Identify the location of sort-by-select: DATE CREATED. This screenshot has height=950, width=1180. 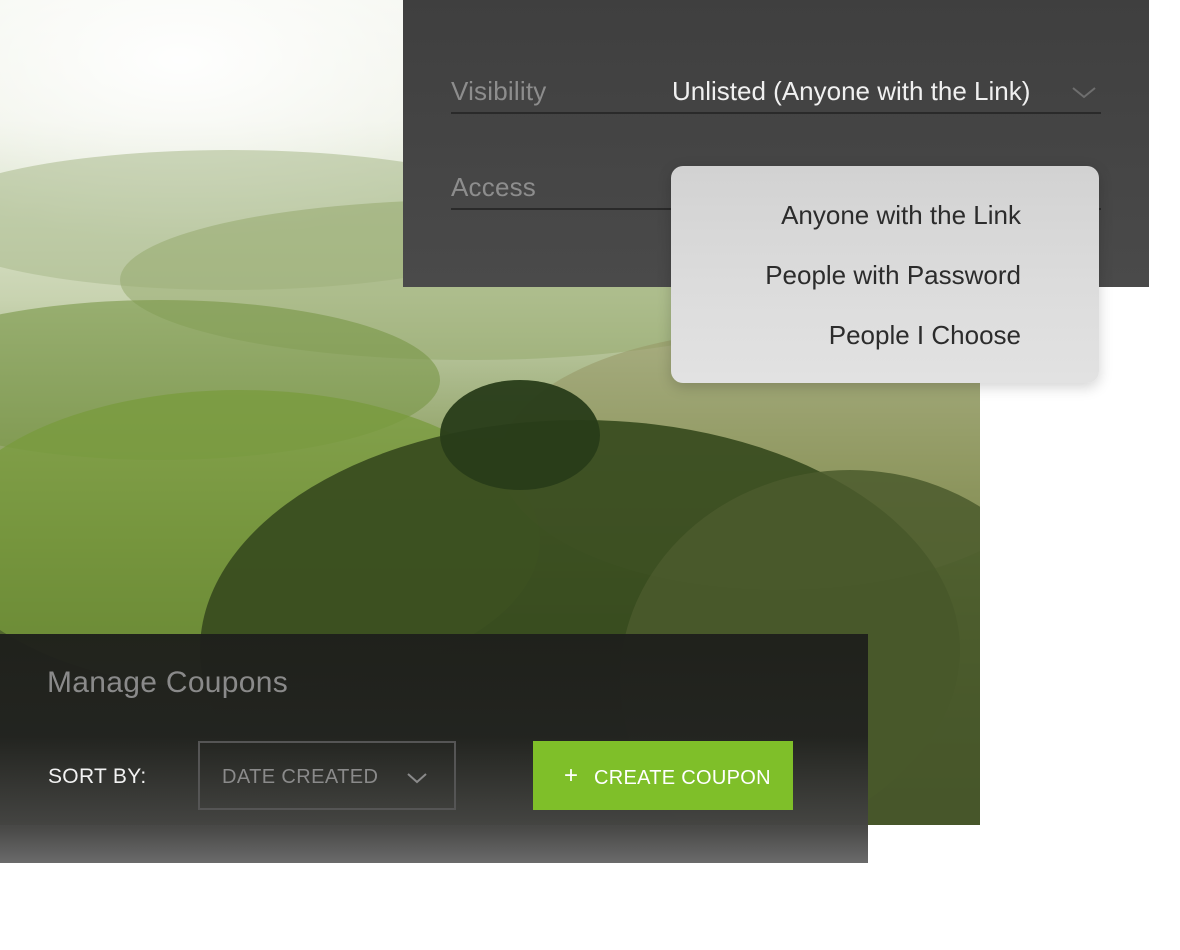
(327, 775).